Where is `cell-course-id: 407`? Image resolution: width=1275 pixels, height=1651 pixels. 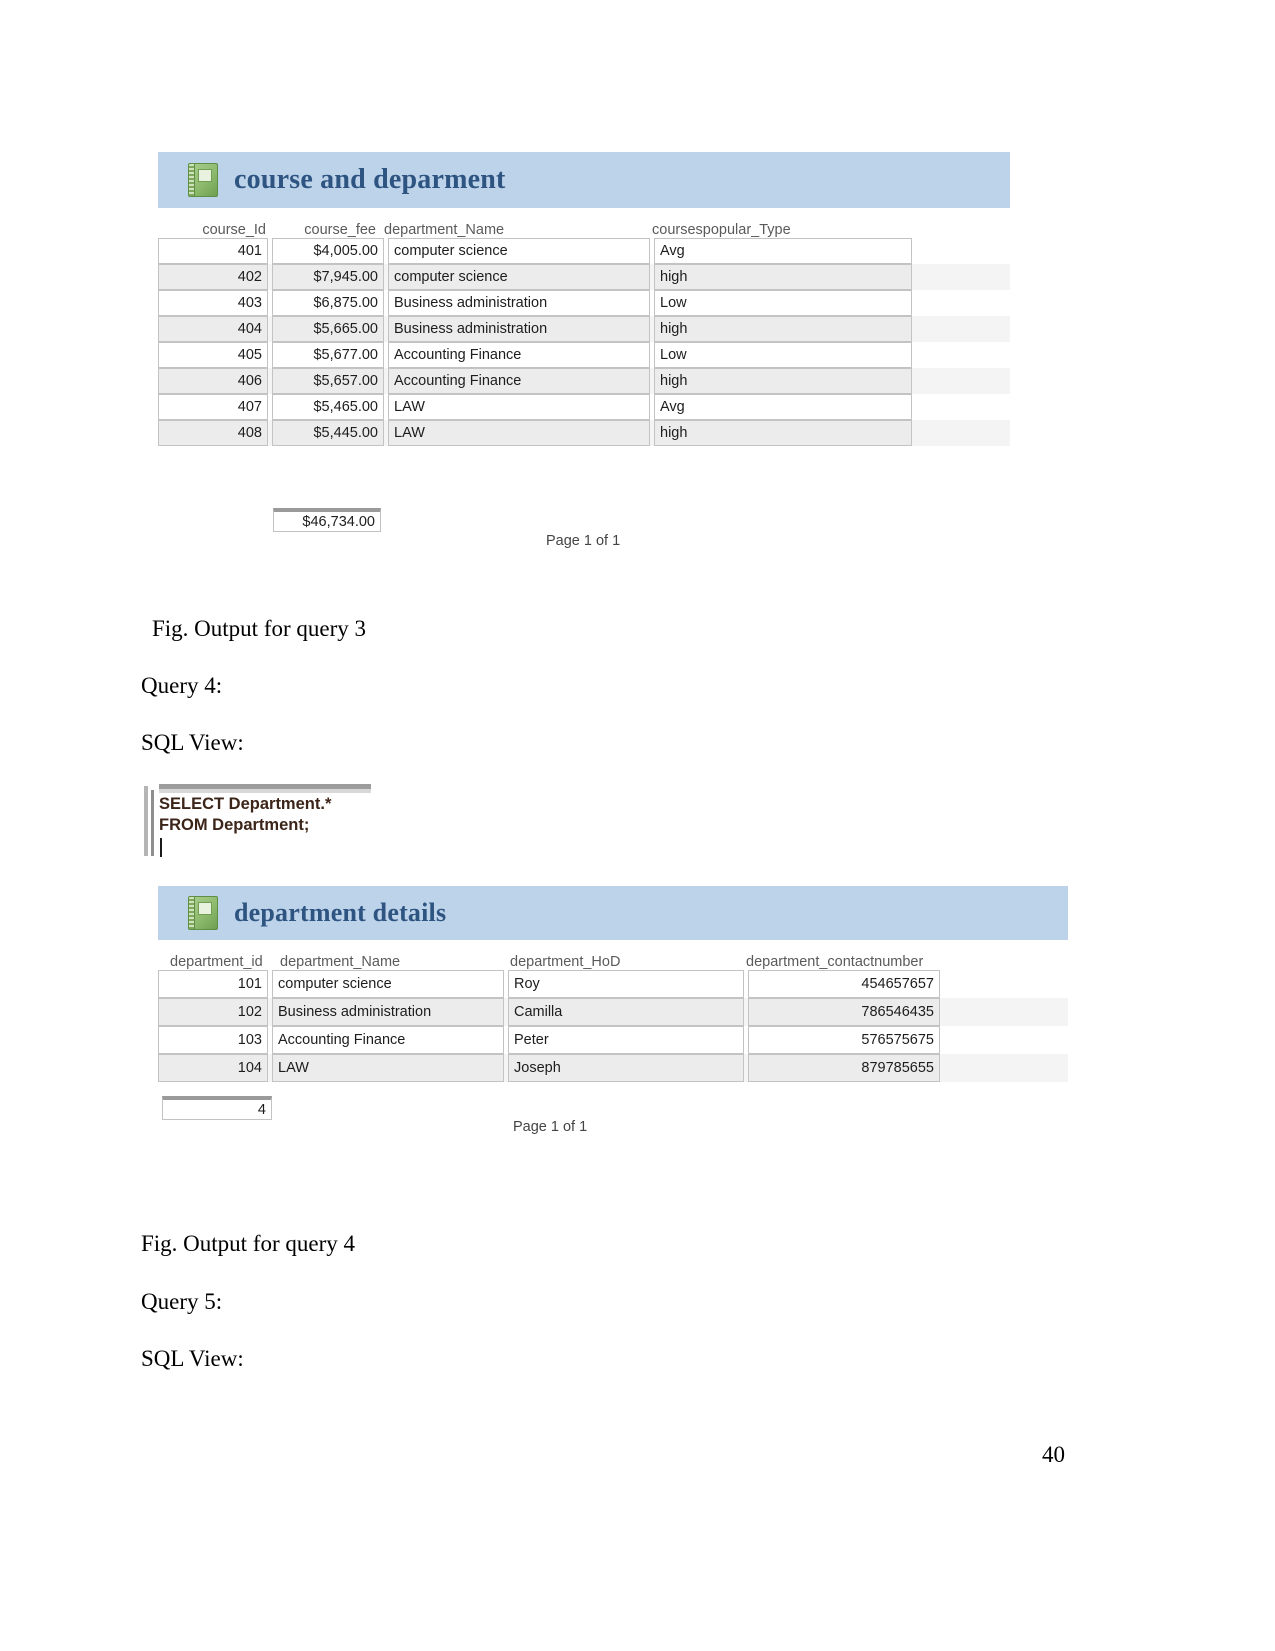 cell-course-id: 407 is located at coordinates (213, 407).